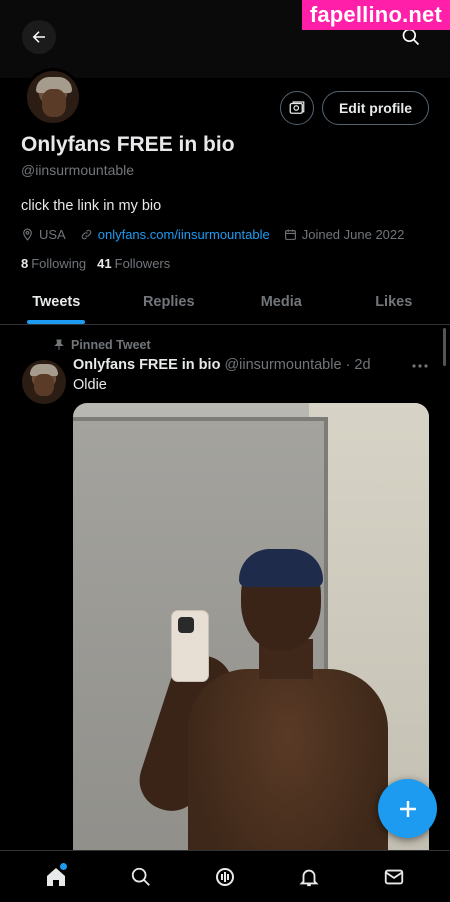 The image size is (450, 902). I want to click on tweet-author-name: Onlyfans FREE in bio, so click(146, 365).